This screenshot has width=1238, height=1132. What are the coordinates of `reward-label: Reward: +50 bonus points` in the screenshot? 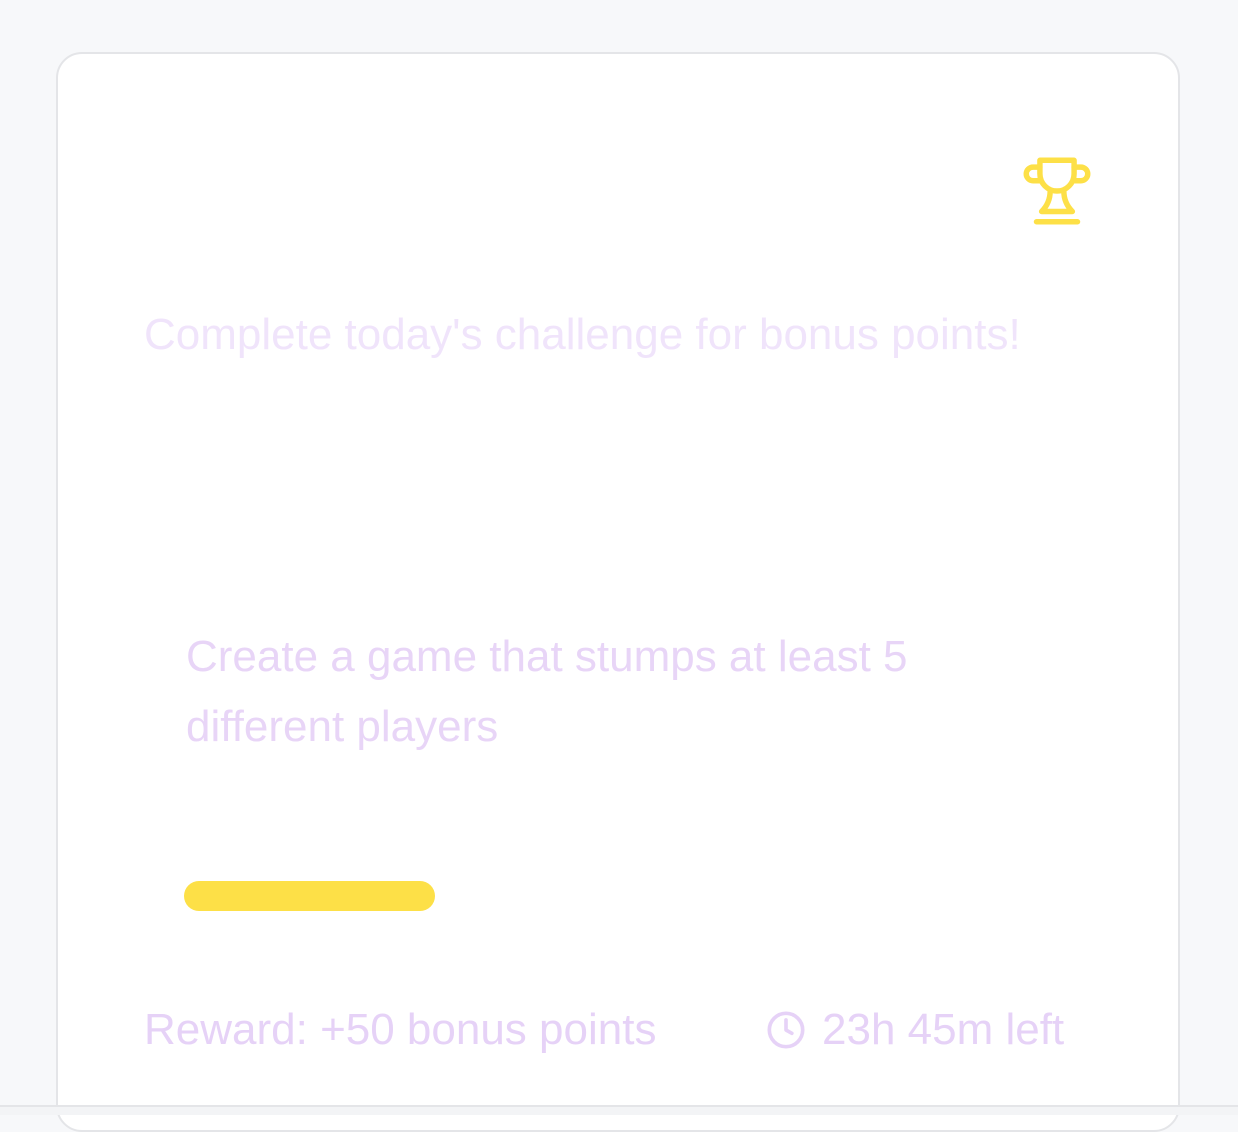 It's located at (400, 1029).